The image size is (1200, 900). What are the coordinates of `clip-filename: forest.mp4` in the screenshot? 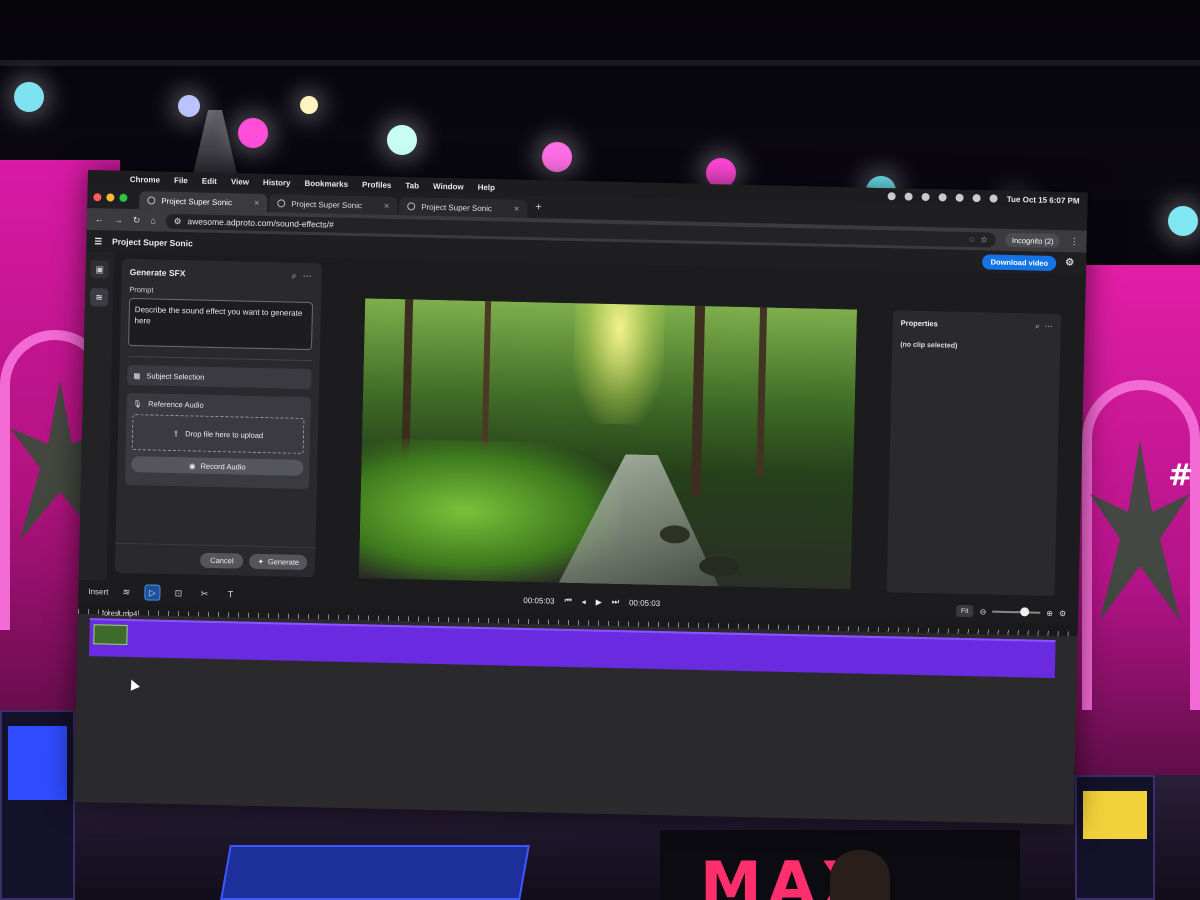 It's located at (119, 613).